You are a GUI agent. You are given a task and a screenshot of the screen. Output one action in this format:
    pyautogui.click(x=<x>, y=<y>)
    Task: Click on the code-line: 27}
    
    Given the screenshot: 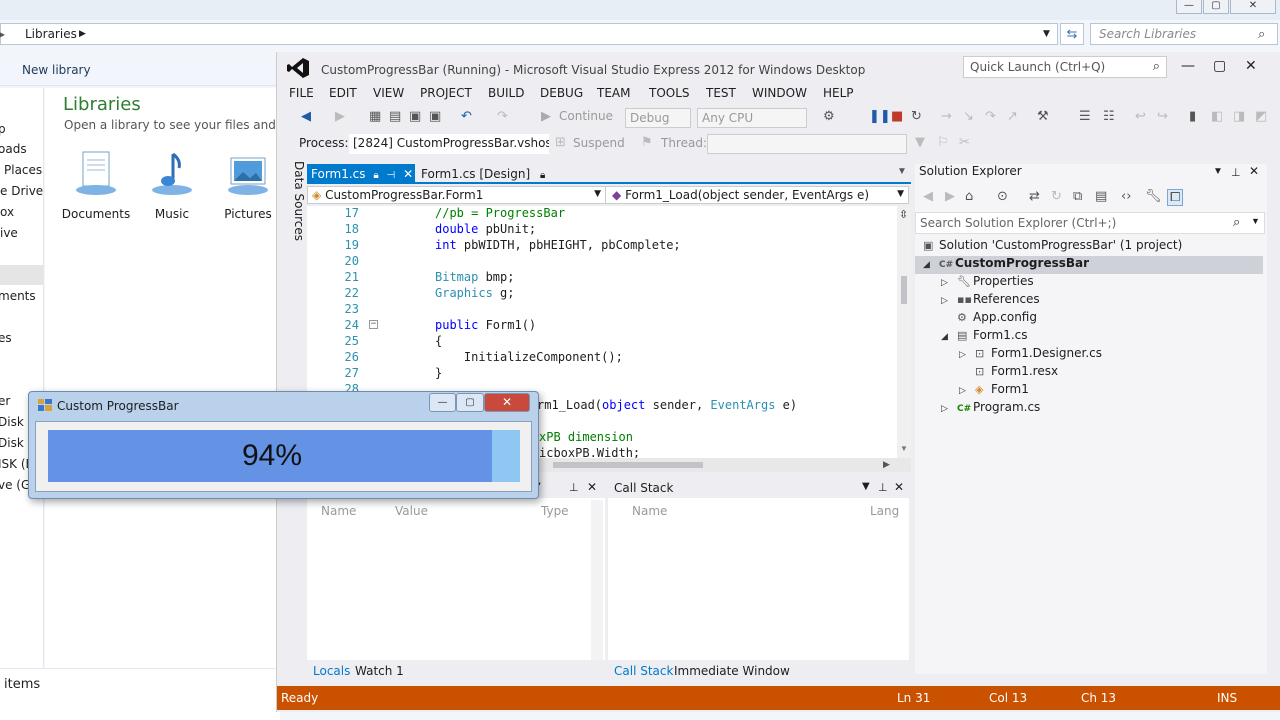 What is the action you would take?
    pyautogui.click(x=602, y=374)
    